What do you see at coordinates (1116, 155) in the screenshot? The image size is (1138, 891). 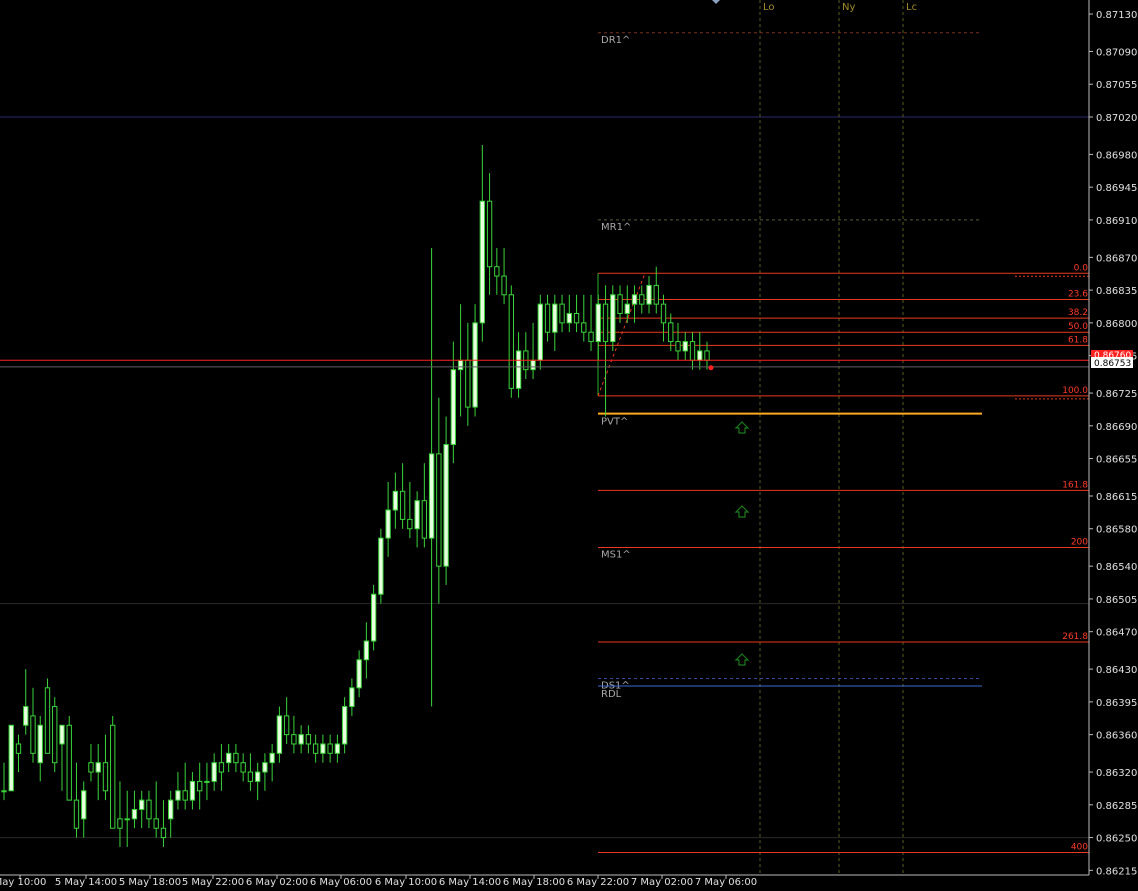 I see `price-tick-label: 0.86980` at bounding box center [1116, 155].